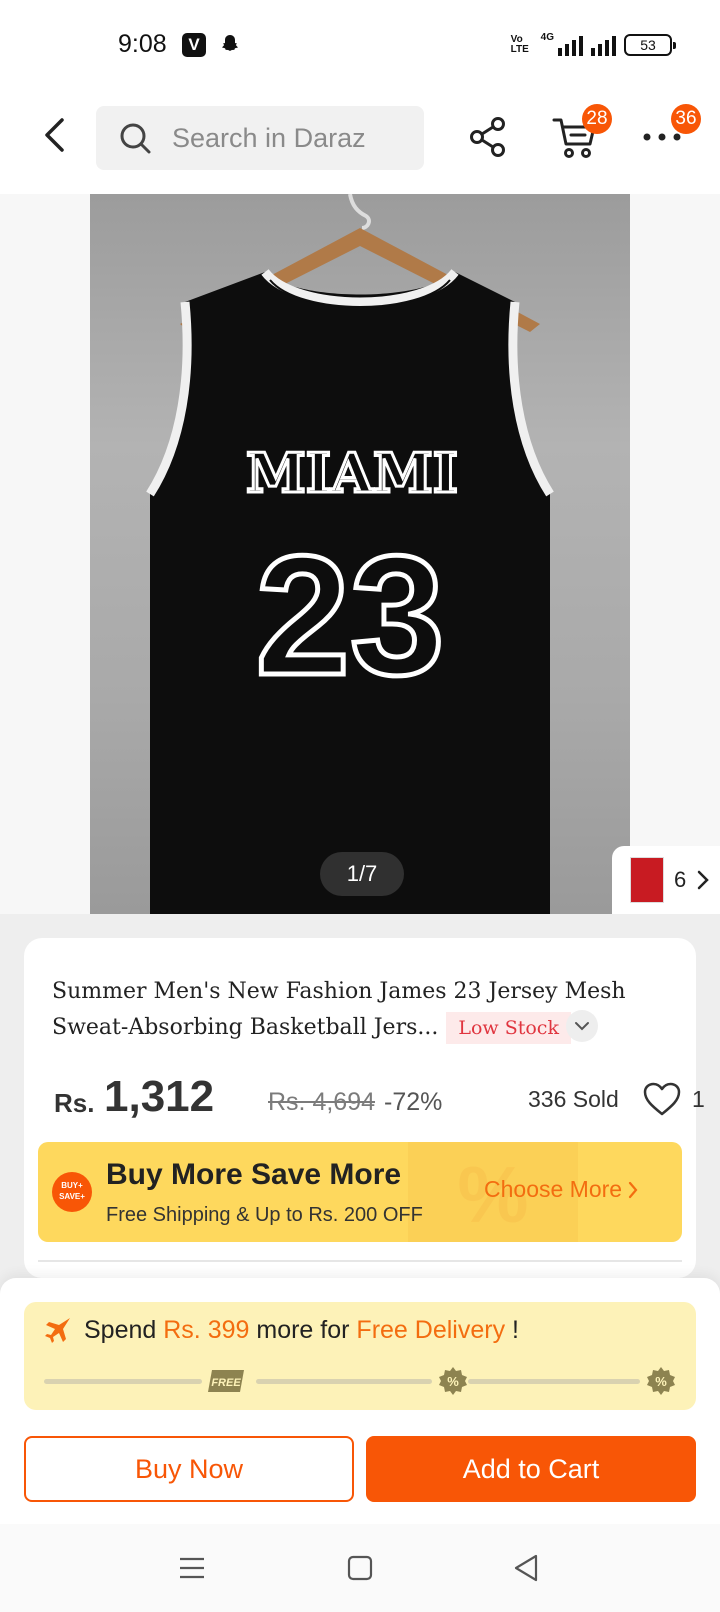  I want to click on menu-icon, so click(192, 1568).